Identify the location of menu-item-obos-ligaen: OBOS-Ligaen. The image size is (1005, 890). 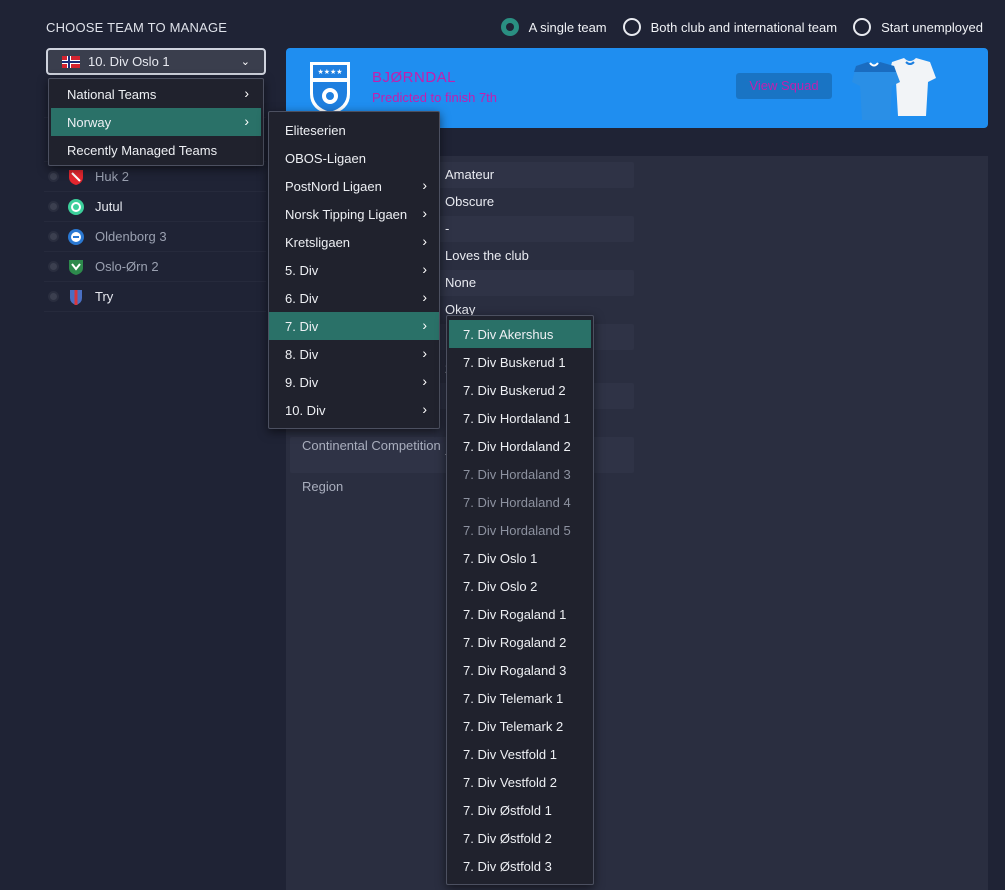
(354, 158).